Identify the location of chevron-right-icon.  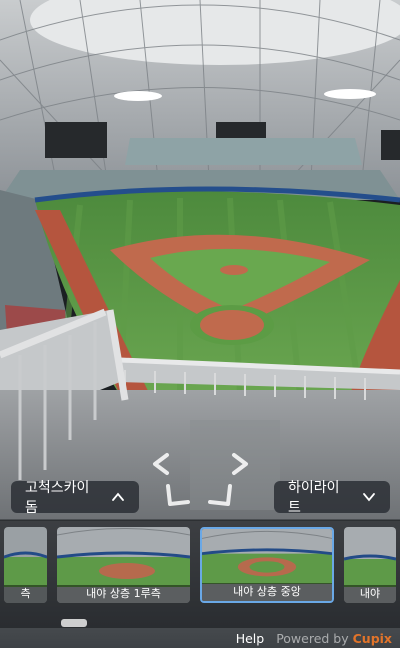
(240, 464).